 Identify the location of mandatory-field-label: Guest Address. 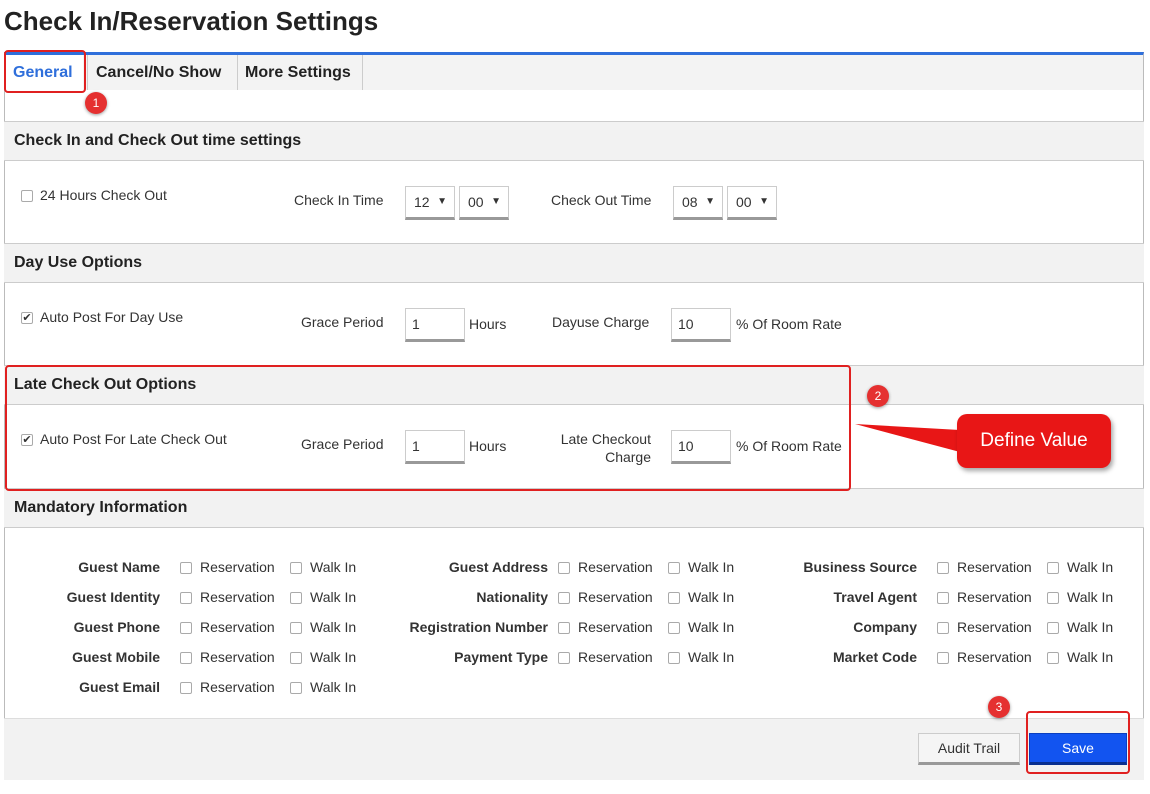
(498, 567).